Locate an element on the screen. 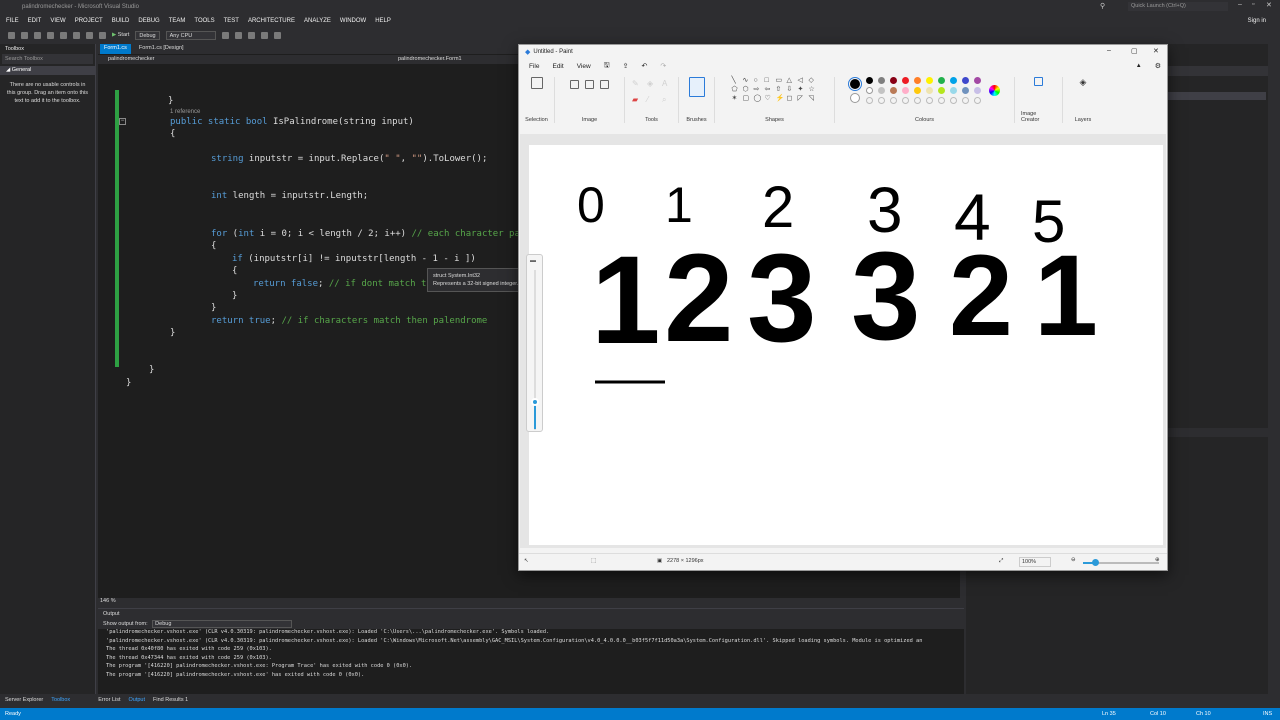  menu-analyze: ANALYZE is located at coordinates (317, 21).